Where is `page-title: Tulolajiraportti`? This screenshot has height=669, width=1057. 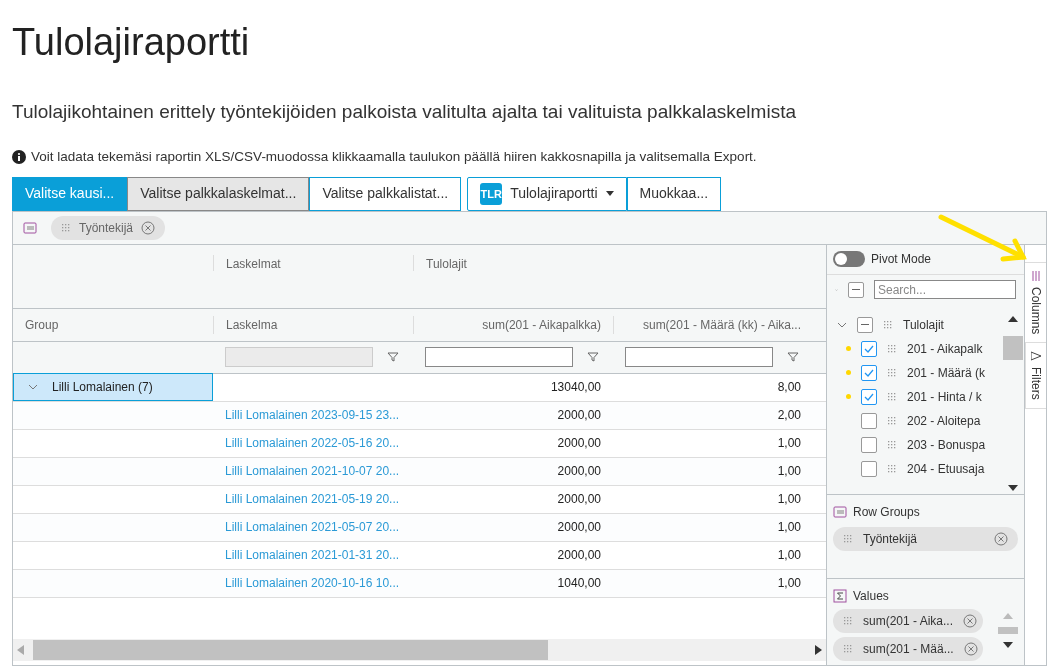
page-title: Tulolajiraportti is located at coordinates (131, 42).